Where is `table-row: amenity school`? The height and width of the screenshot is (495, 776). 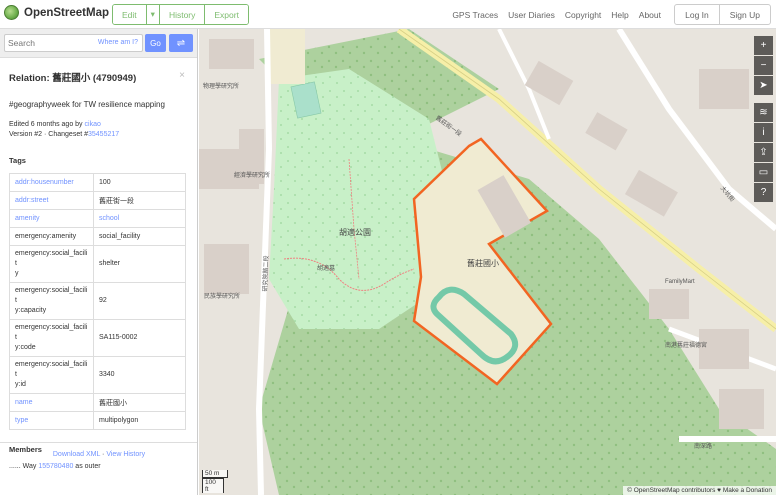 table-row: amenity school is located at coordinates (97, 218).